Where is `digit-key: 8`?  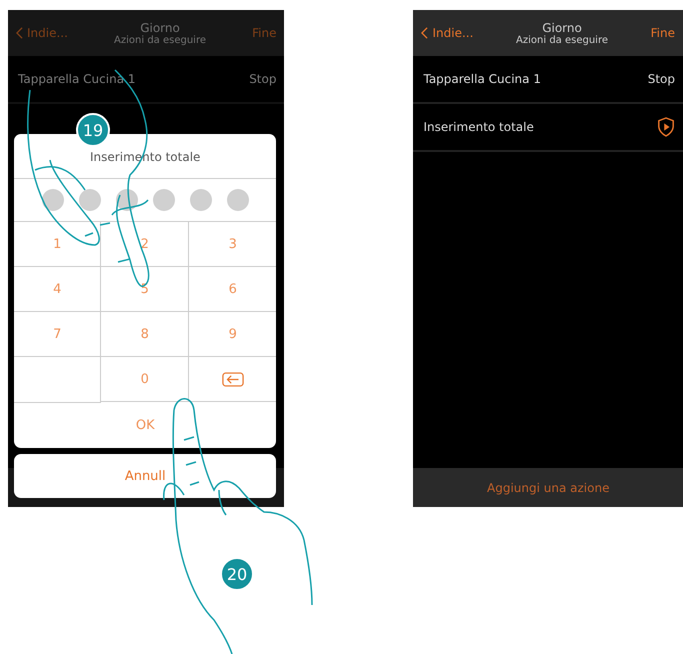 digit-key: 8 is located at coordinates (145, 334).